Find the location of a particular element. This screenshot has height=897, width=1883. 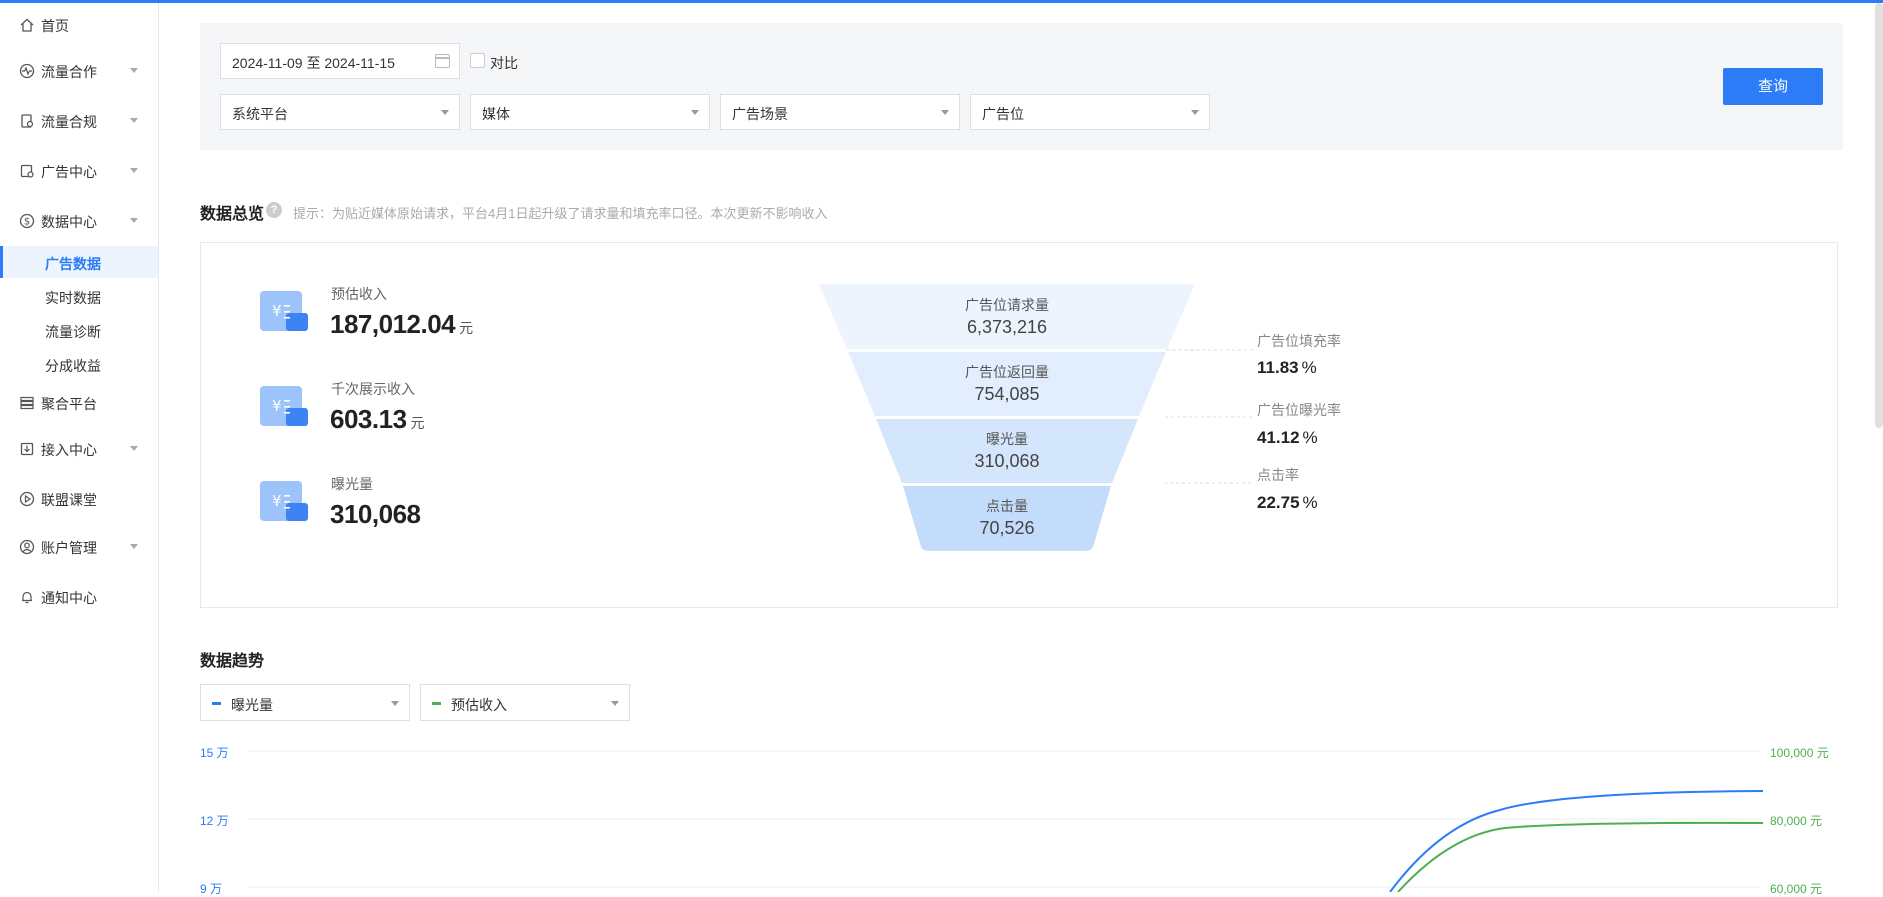

sidebar-subitem-label: 流量诊断 is located at coordinates (73, 332).